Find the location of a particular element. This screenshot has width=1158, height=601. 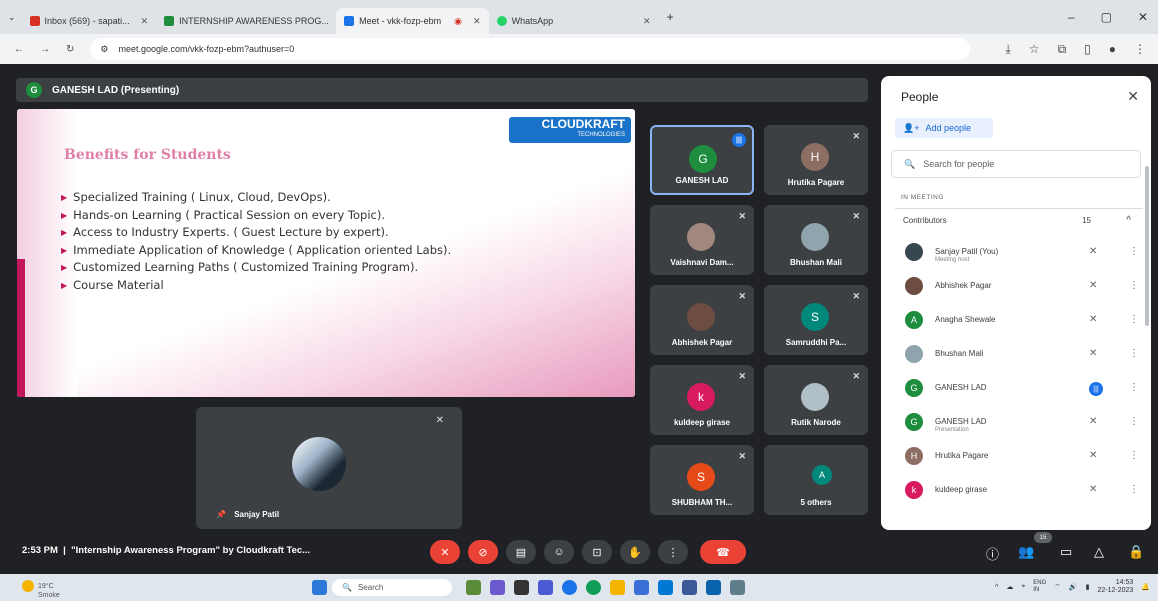

app-icon is located at coordinates (497, 587).